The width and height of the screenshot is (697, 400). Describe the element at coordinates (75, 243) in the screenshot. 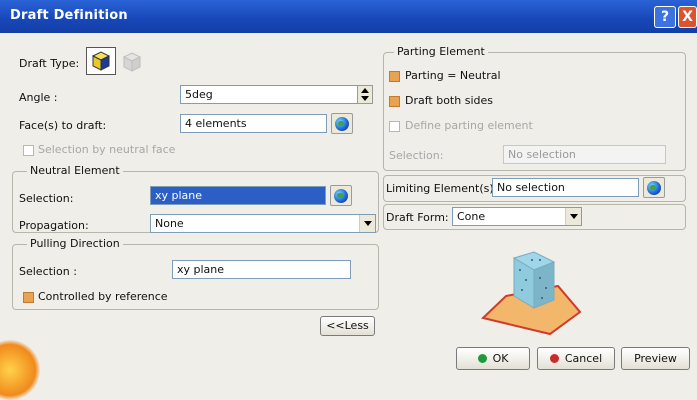

I see `pulling-direction-title: Pulling Direction` at that location.